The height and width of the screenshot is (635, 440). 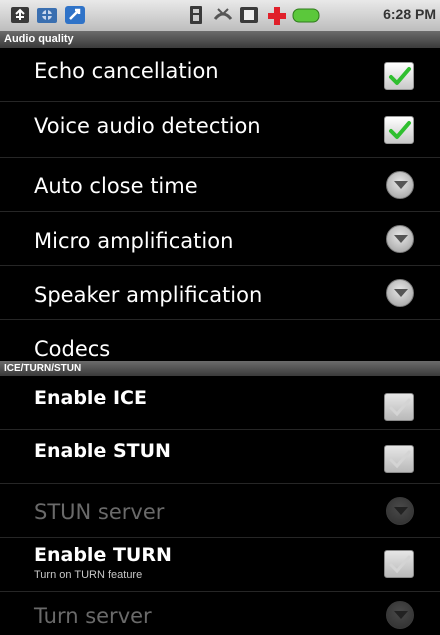 I want to click on pref-micro-amplification: Micro amplification, so click(x=220, y=239).